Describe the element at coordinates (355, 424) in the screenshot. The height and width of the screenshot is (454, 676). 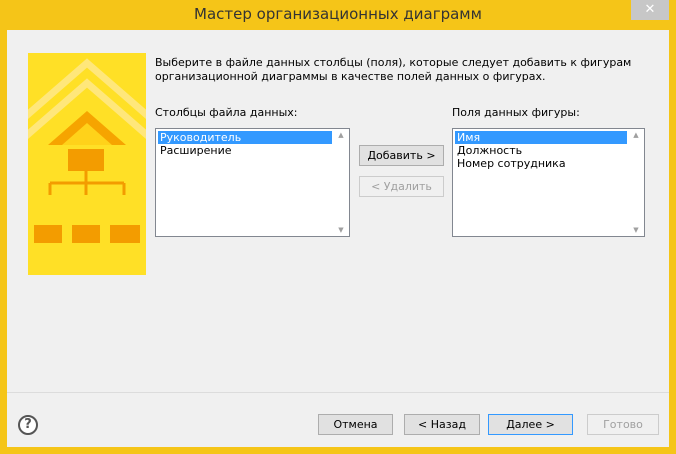
I see `cancel-button: Отмена` at that location.